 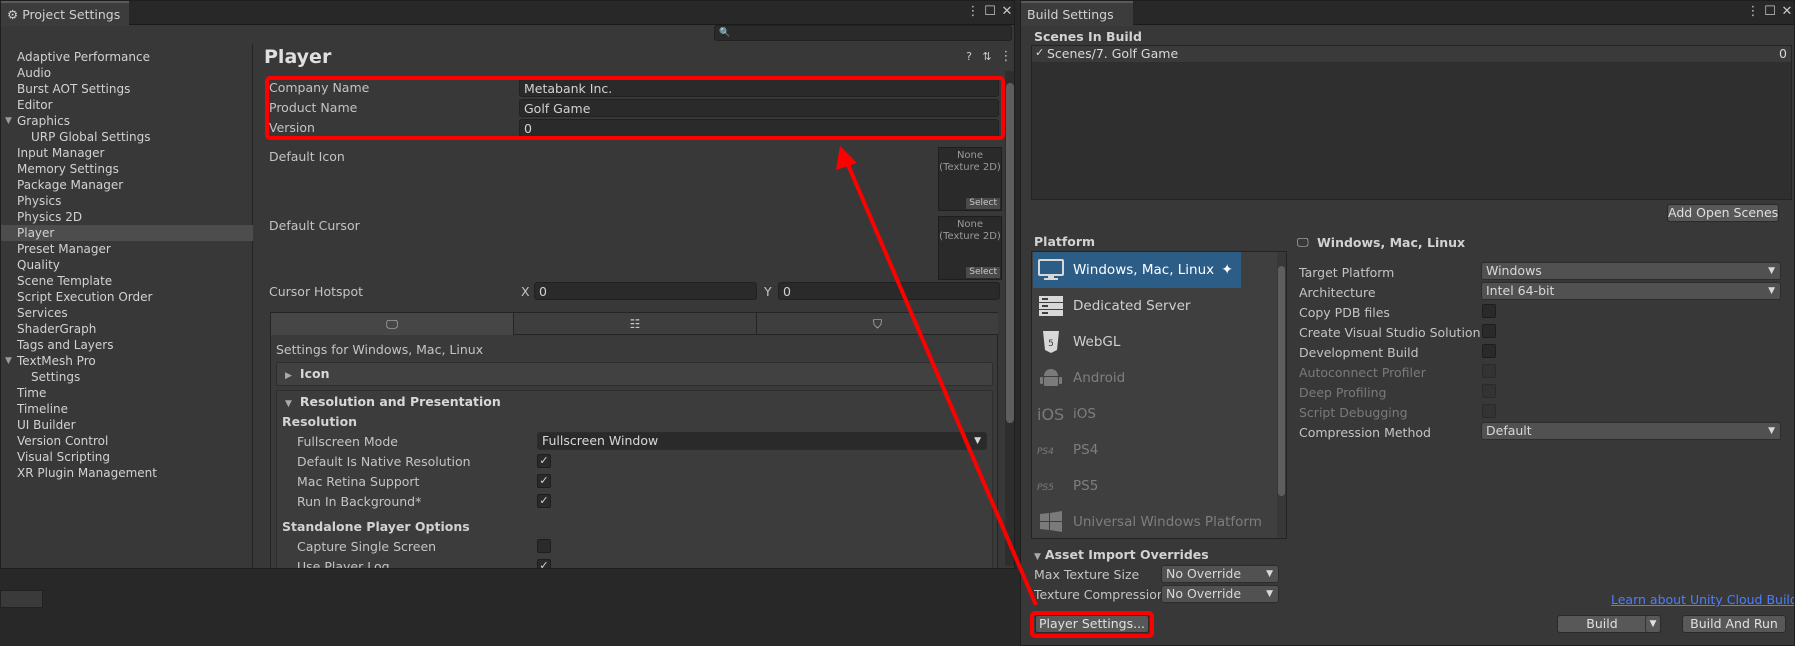 I want to click on platform-item: Android, so click(x=1137, y=378).